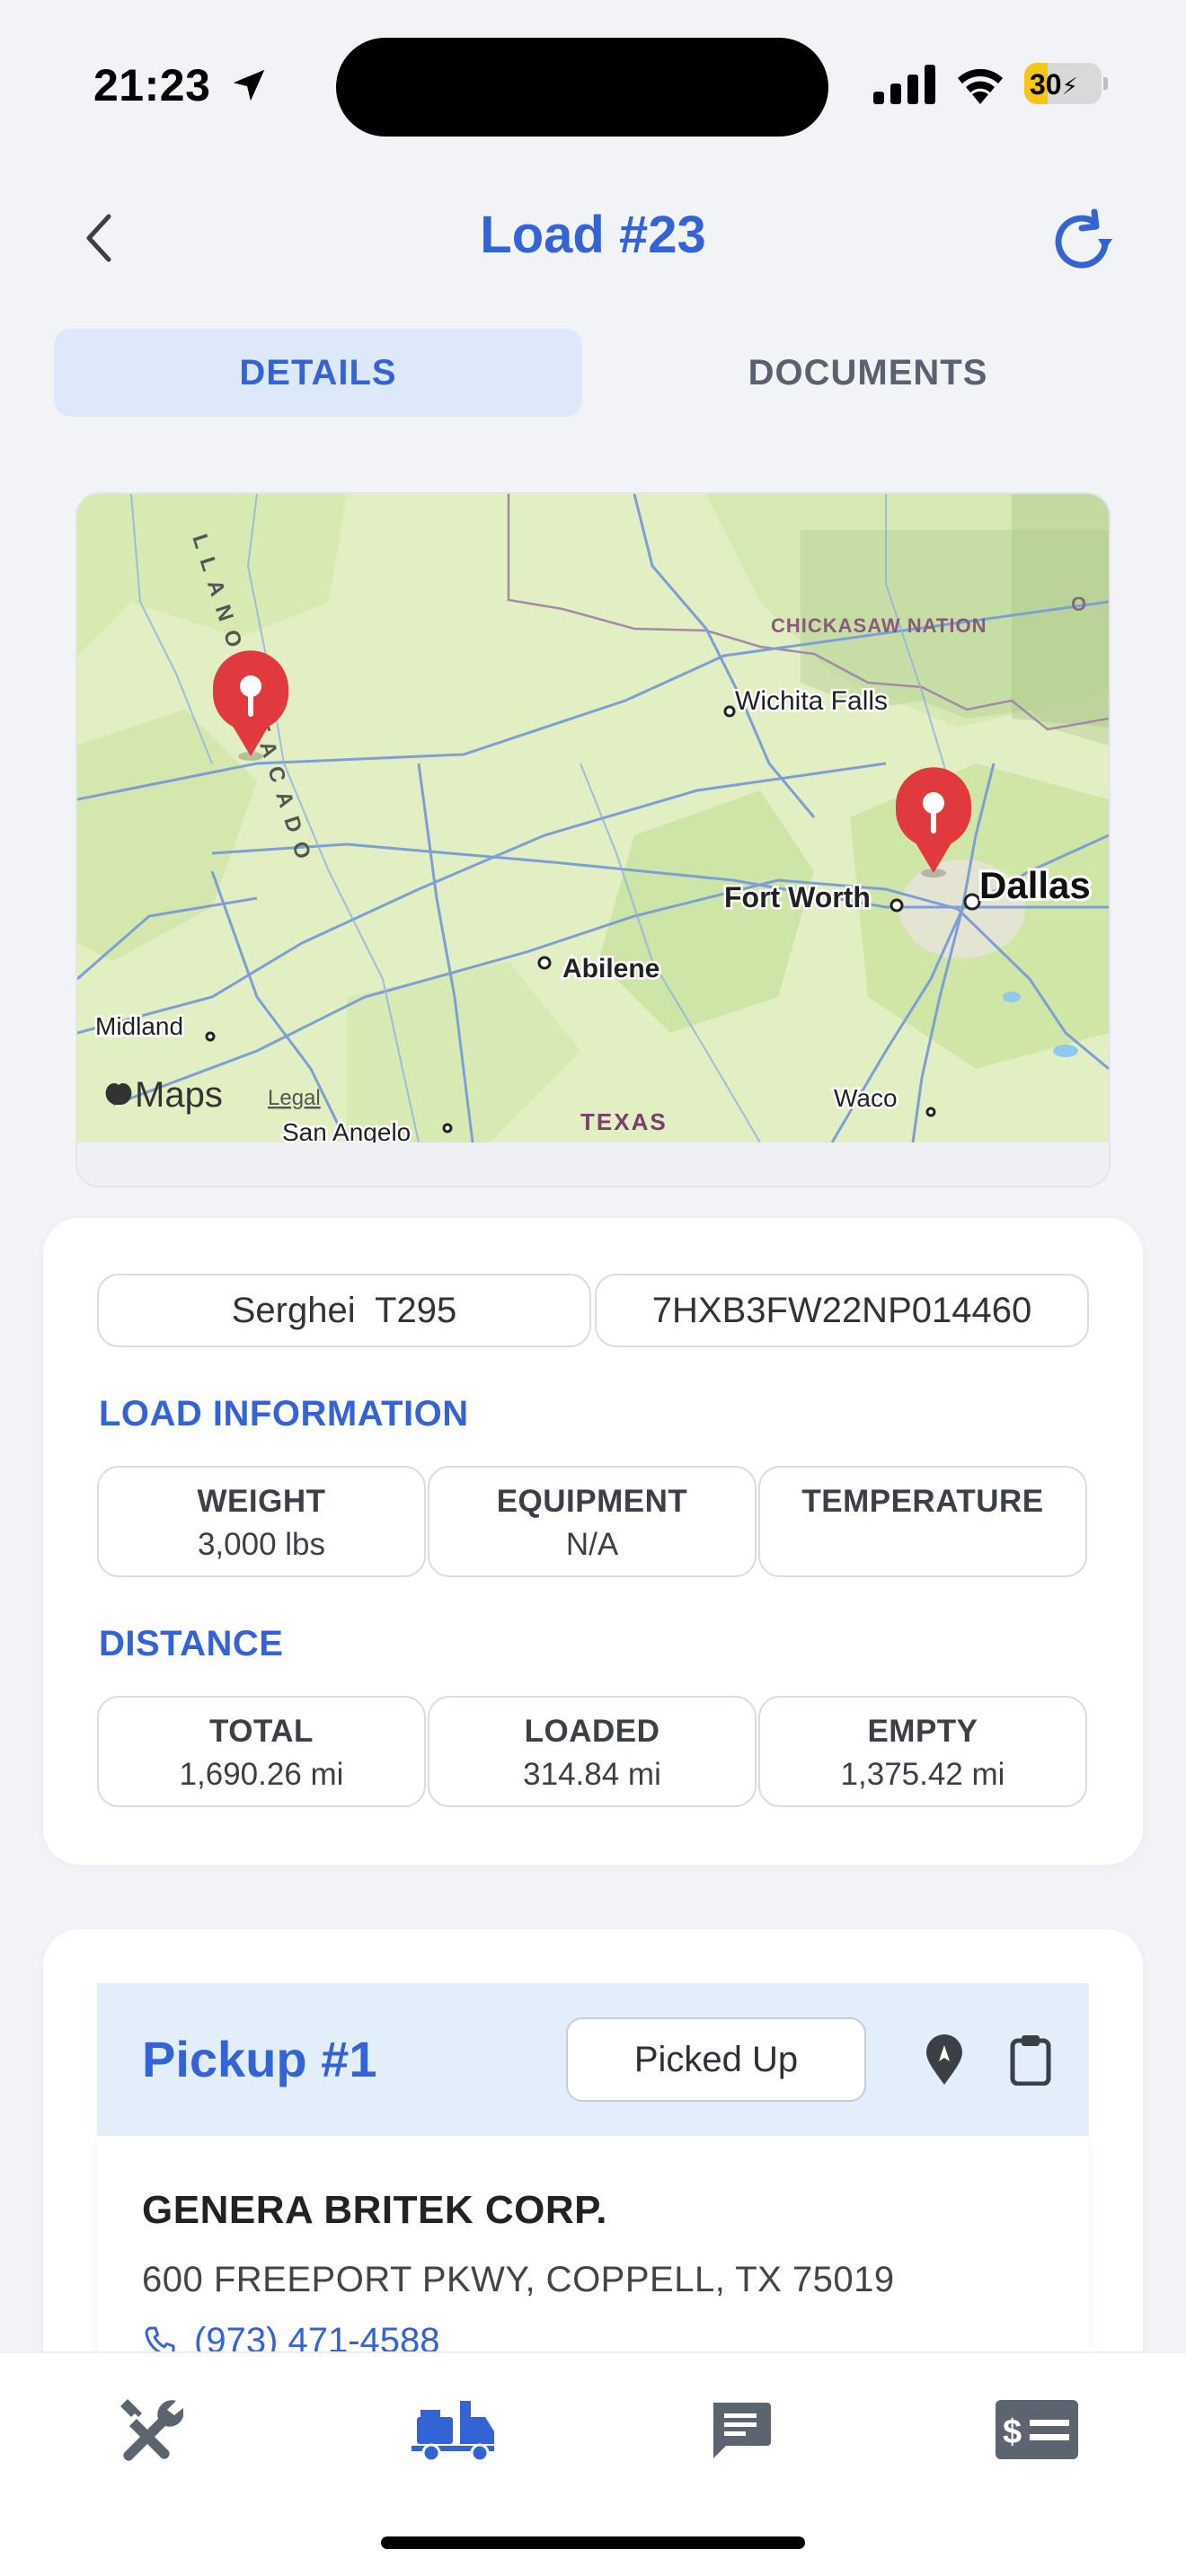 The image size is (1186, 2576). What do you see at coordinates (1046, 84) in the screenshot?
I see `battery-percent: 30` at bounding box center [1046, 84].